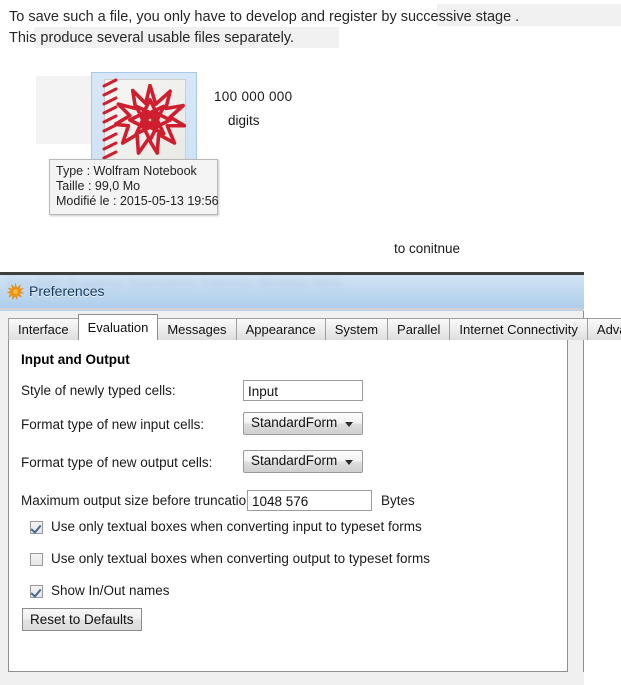 Image resolution: width=621 pixels, height=685 pixels. I want to click on checkbox-textual-boxes-output, so click(36, 559).